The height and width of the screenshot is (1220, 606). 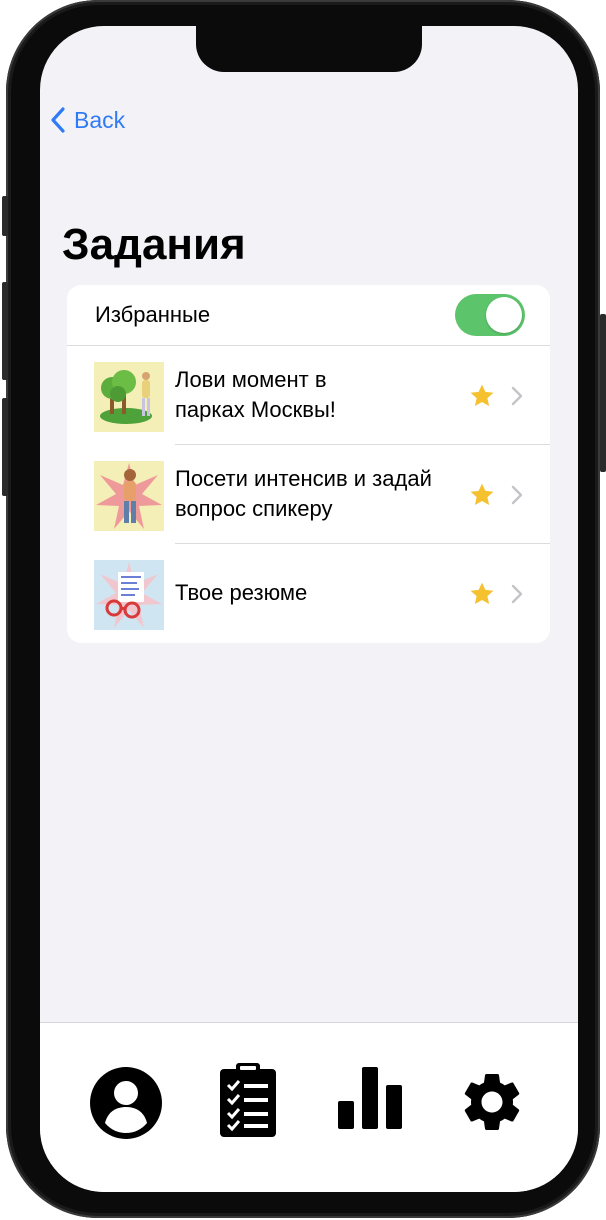 What do you see at coordinates (5, 216) in the screenshot?
I see `mute-switch` at bounding box center [5, 216].